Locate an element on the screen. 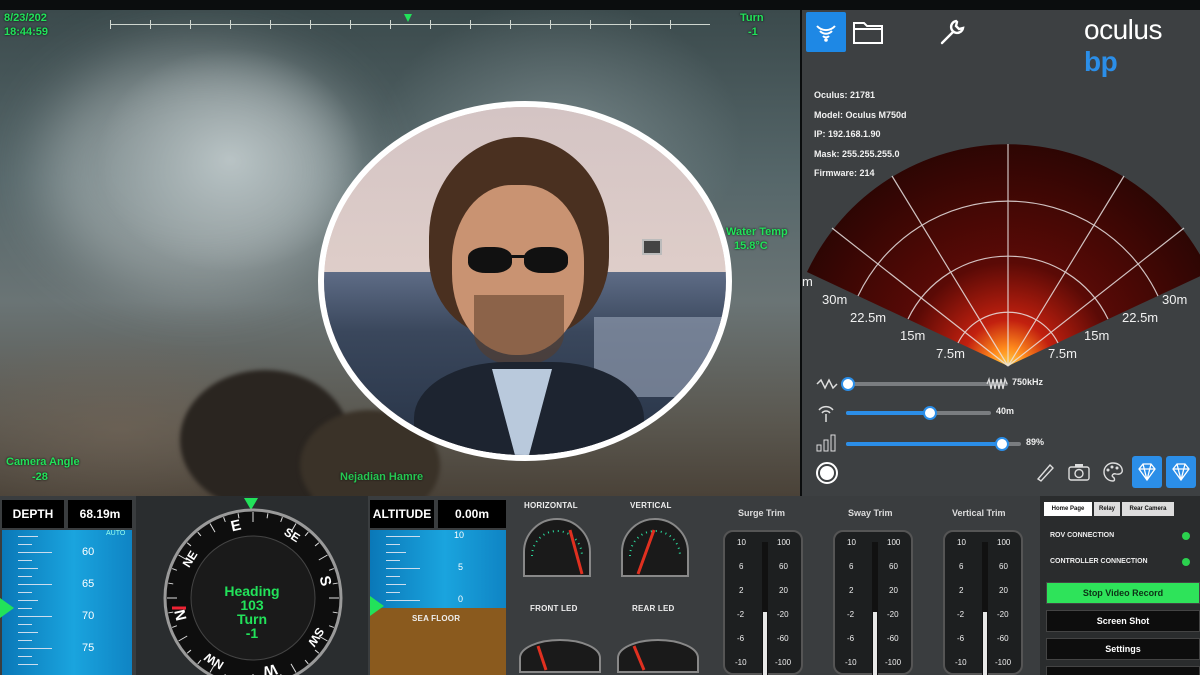 This screenshot has height=675, width=1200. frequency-slider: 750kHz is located at coordinates (1006, 384).